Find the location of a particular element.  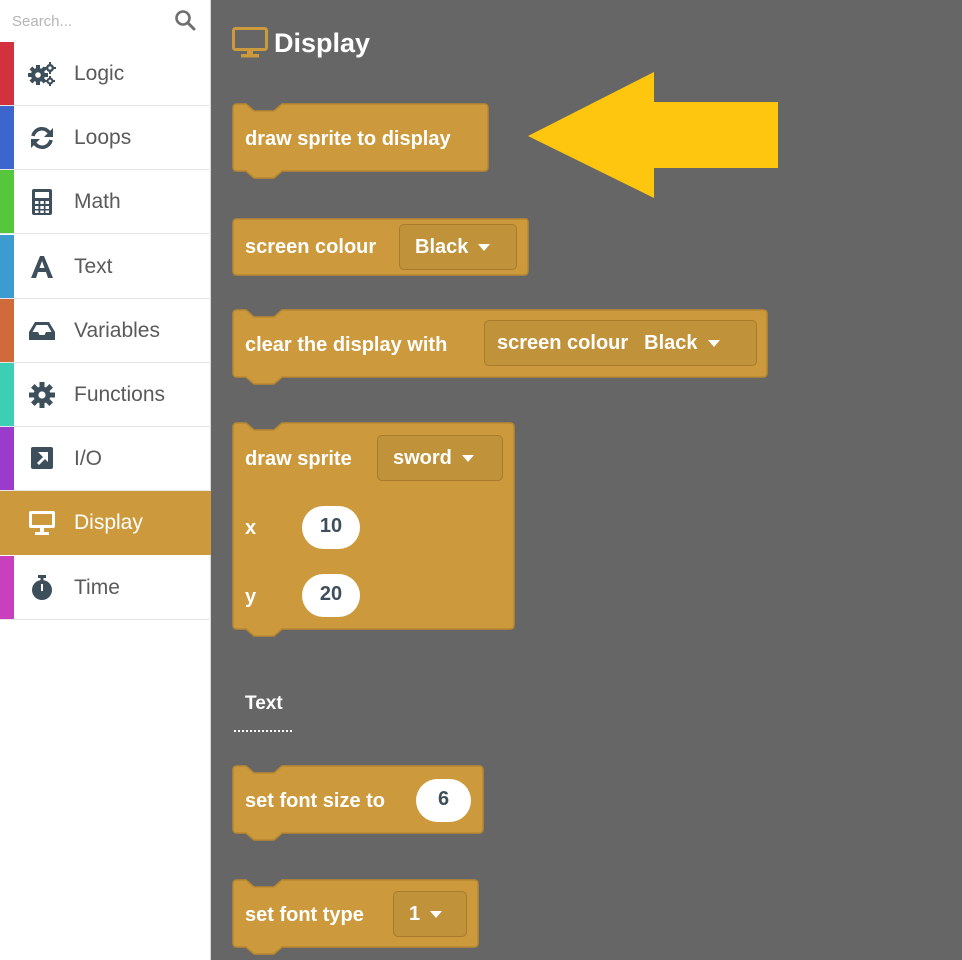

sidebar-item-text: Text is located at coordinates (105, 267).